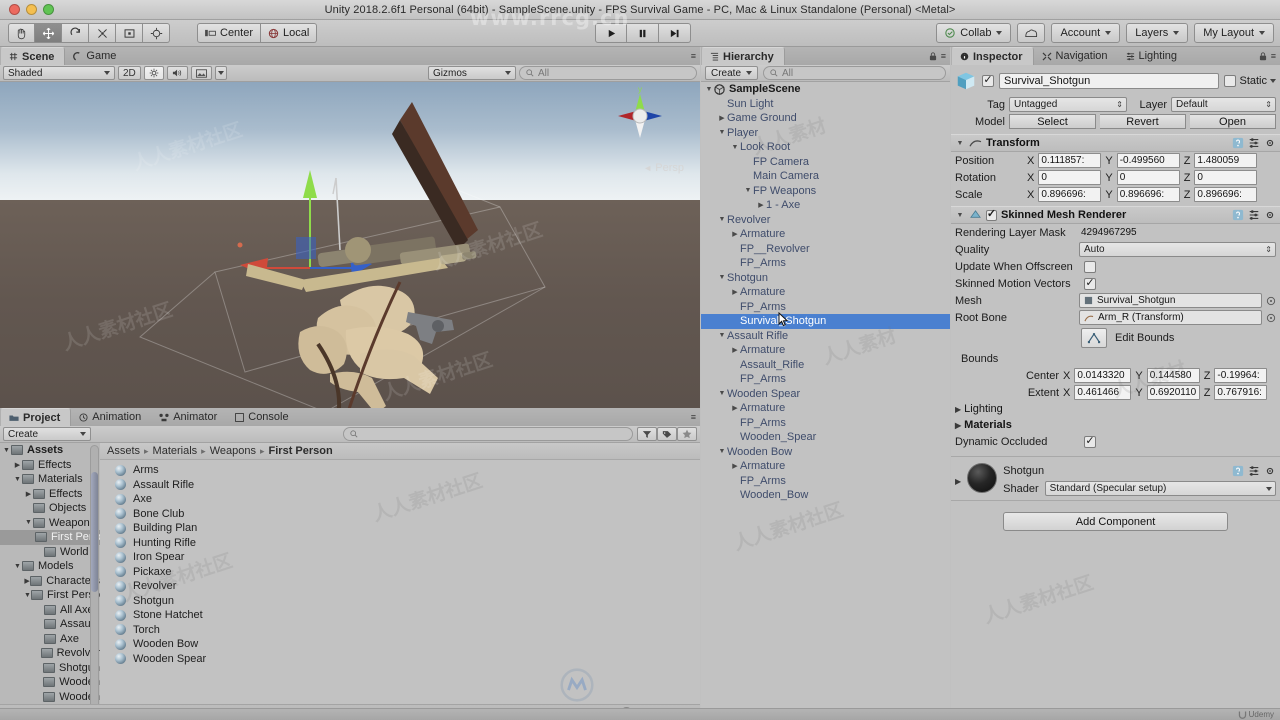 This screenshot has height=720, width=1280. Describe the element at coordinates (400, 557) in the screenshot. I see `asset-item: Iron Spear` at that location.